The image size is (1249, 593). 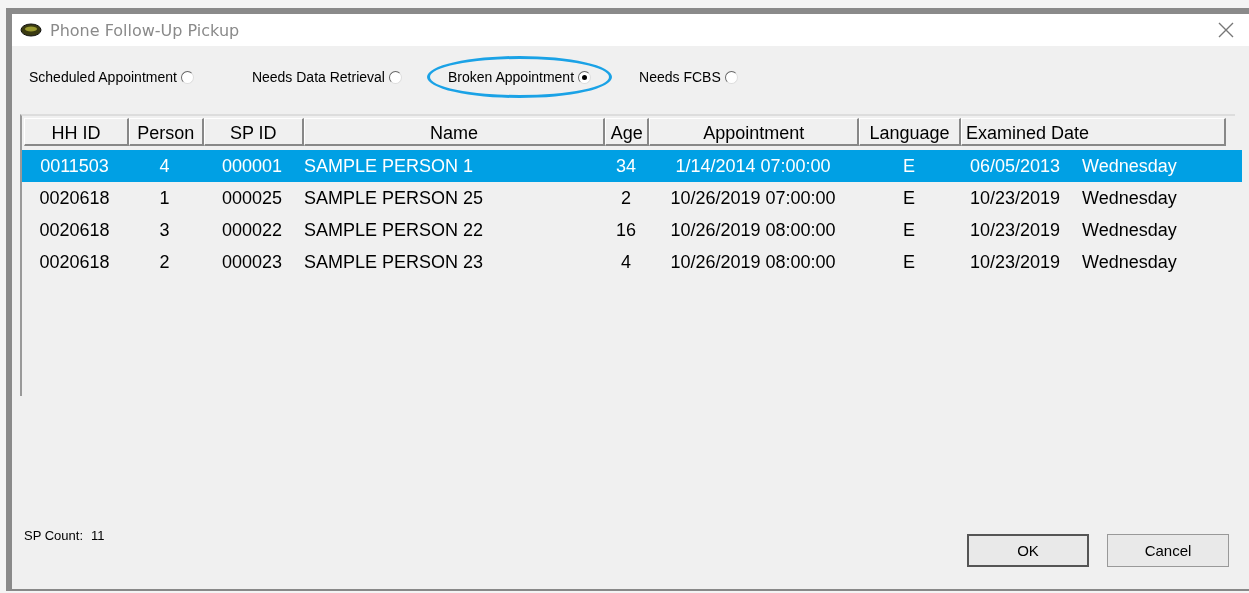 I want to click on radio-label: Needs Data Retrieval, so click(x=318, y=77).